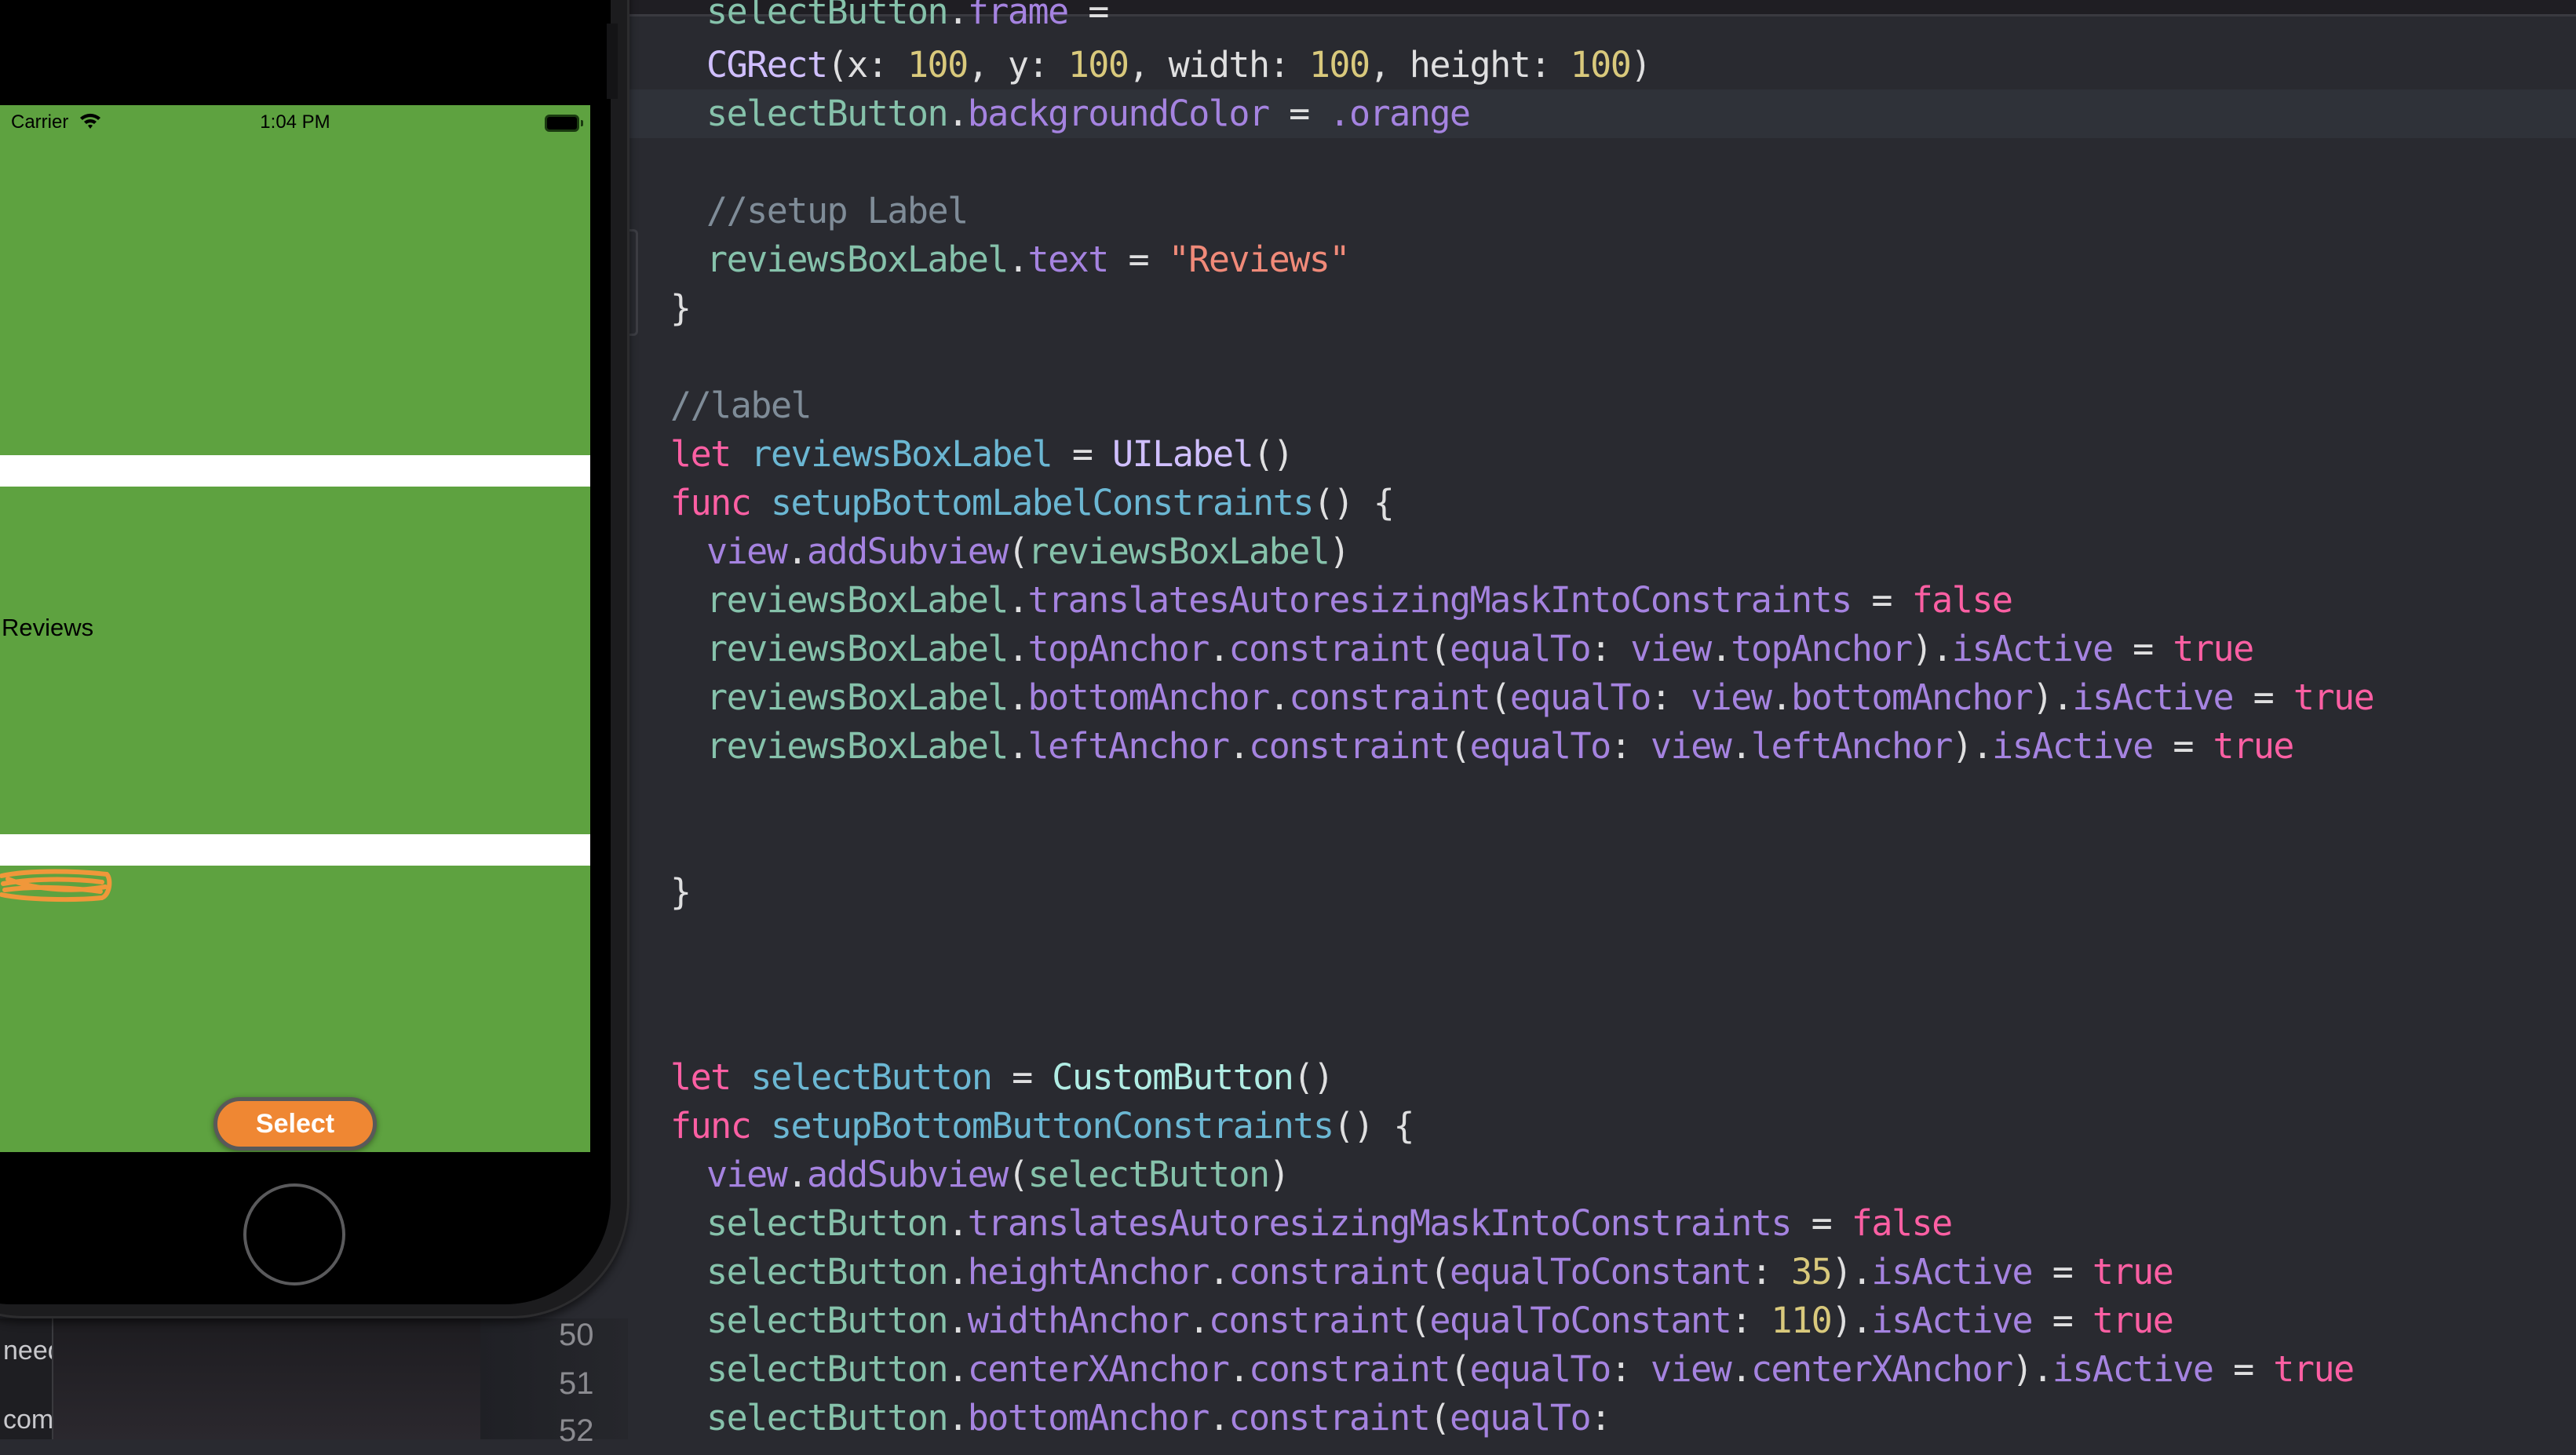  Describe the element at coordinates (633, 282) in the screenshot. I see `code-fold-ribbon` at that location.